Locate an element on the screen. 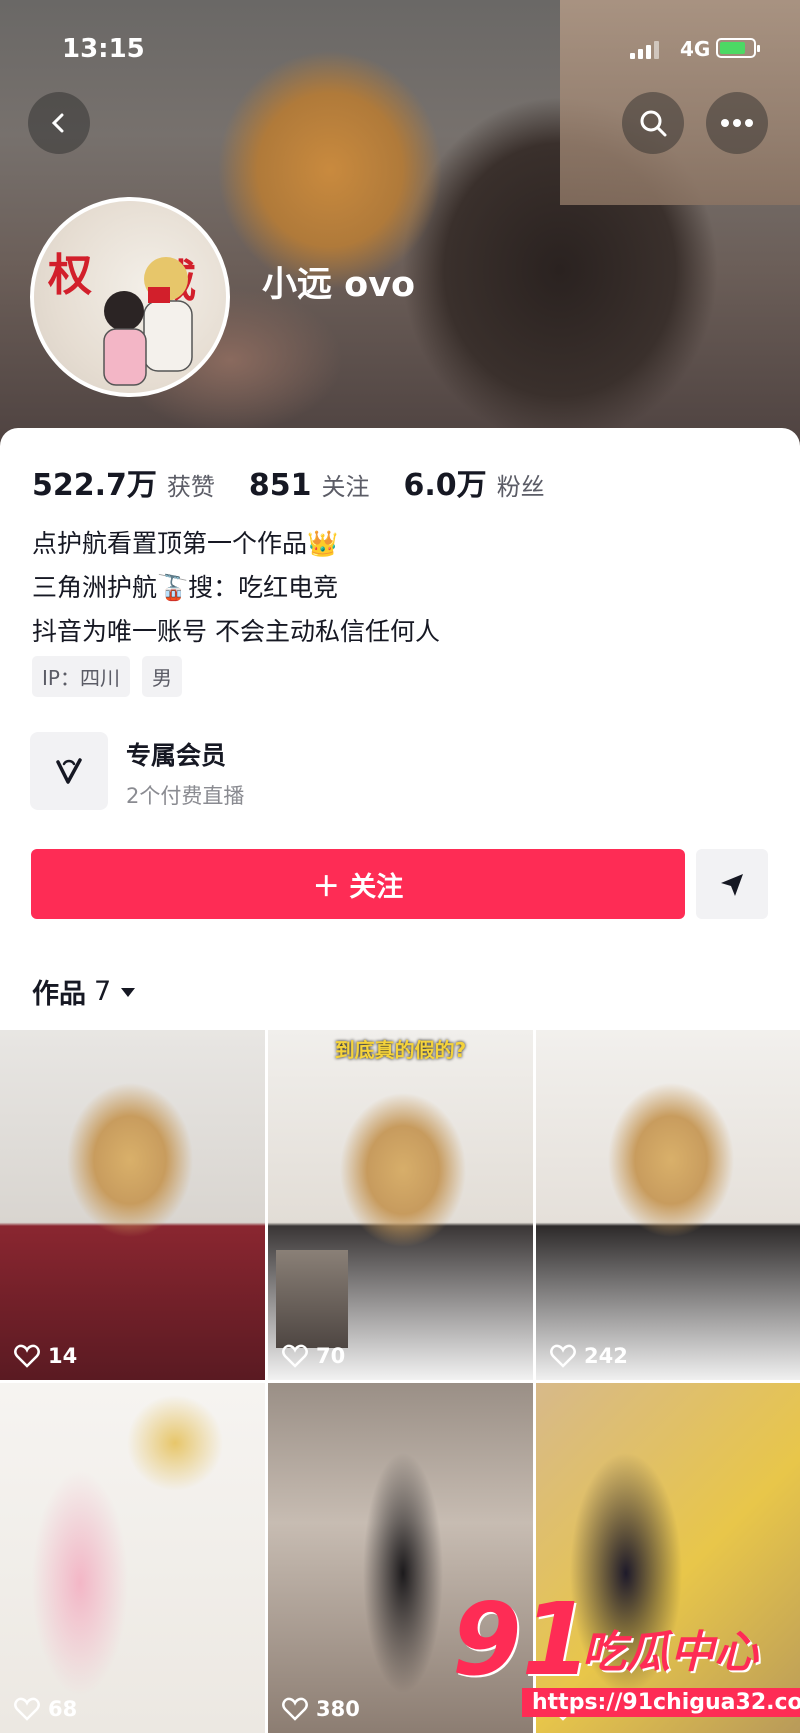 The height and width of the screenshot is (1733, 800). back-button is located at coordinates (59, 123).